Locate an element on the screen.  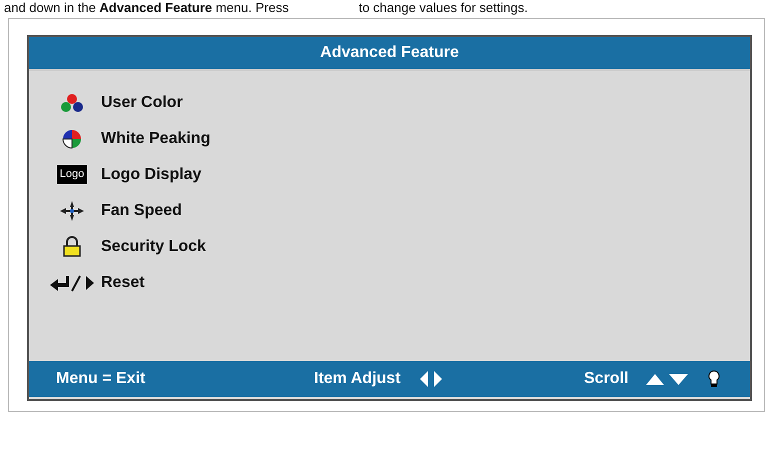
menu-item: Reset is located at coordinates (123, 283).